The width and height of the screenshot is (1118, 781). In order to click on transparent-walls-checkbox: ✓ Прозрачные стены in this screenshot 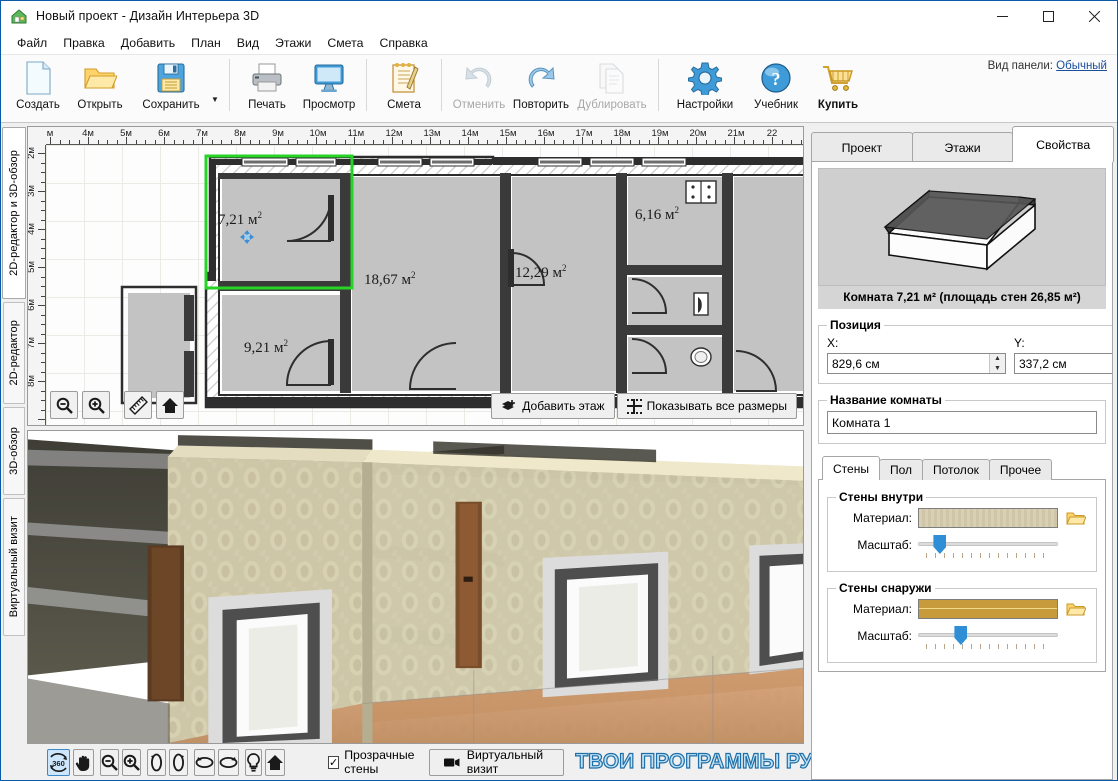, I will do `click(372, 762)`.